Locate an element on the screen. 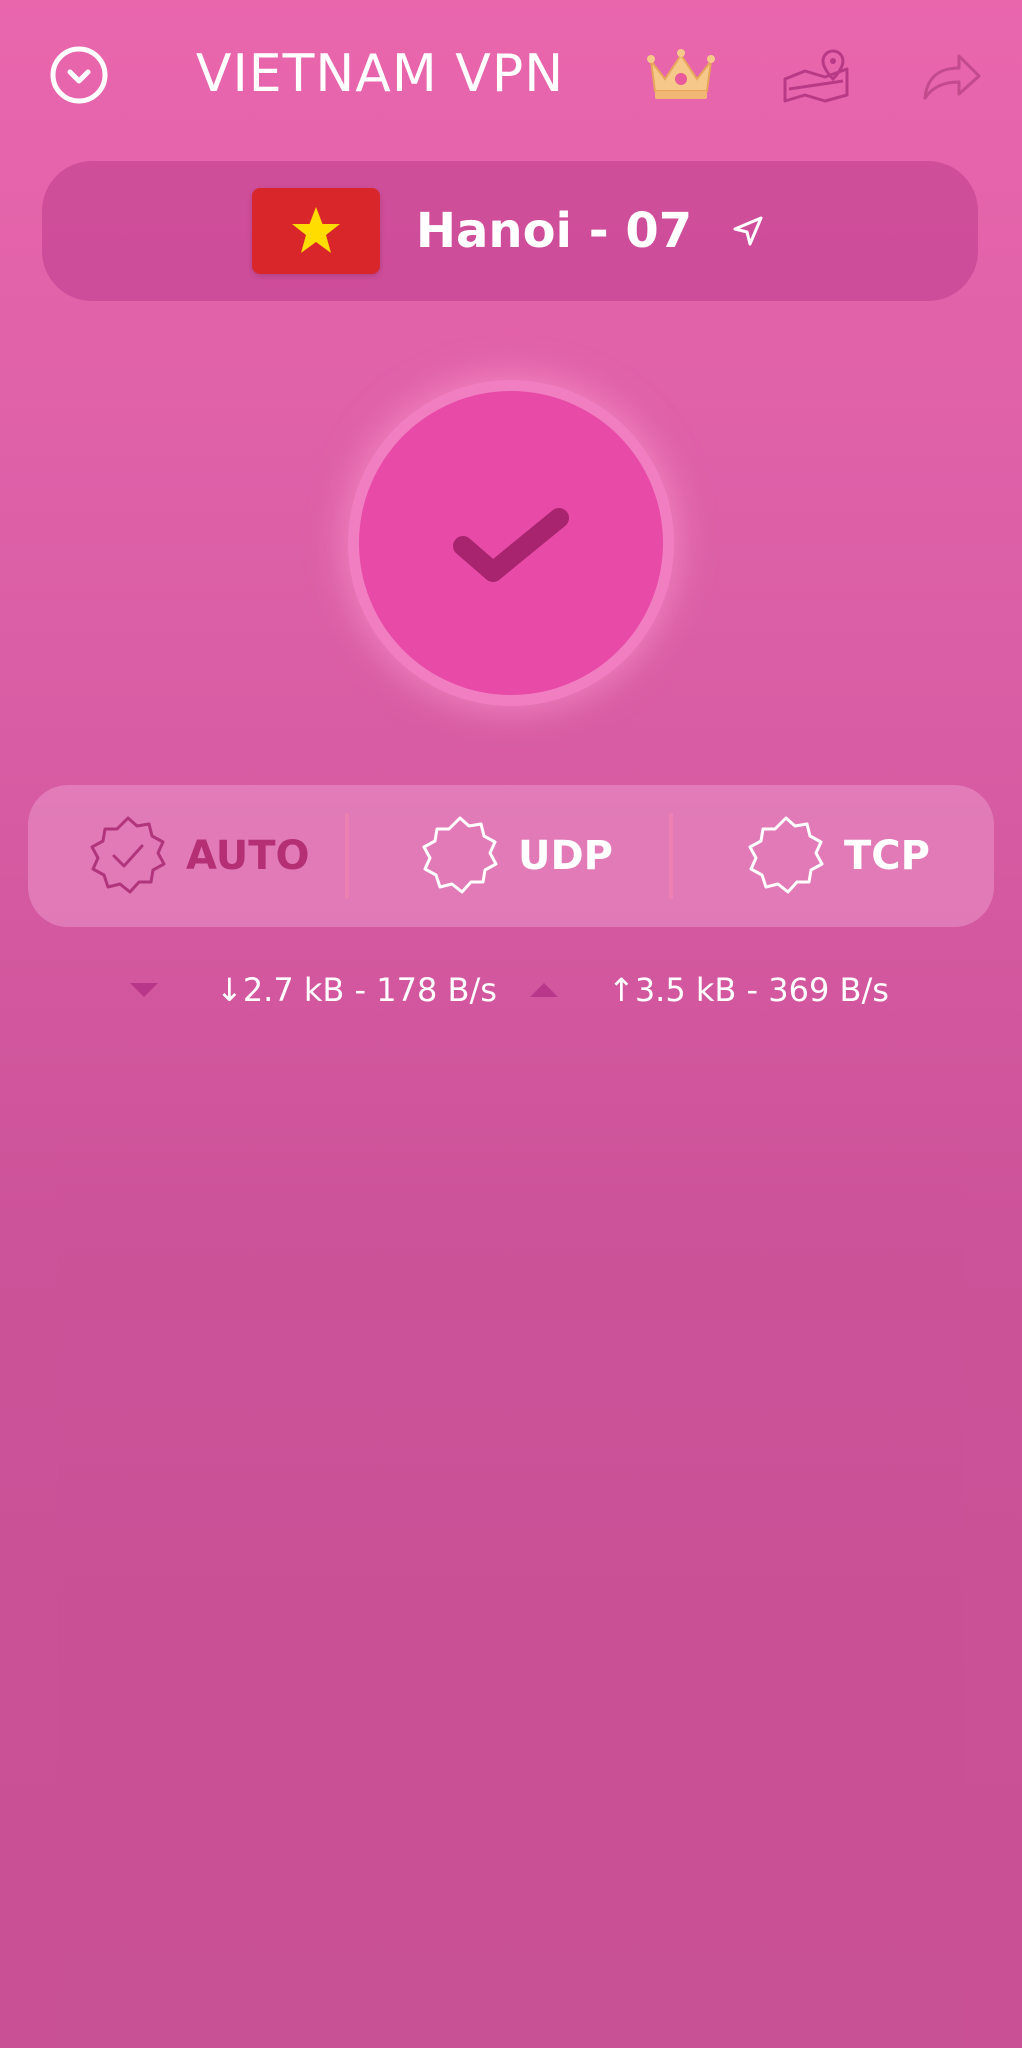  app-title: VIETNAM VPN is located at coordinates (380, 74).